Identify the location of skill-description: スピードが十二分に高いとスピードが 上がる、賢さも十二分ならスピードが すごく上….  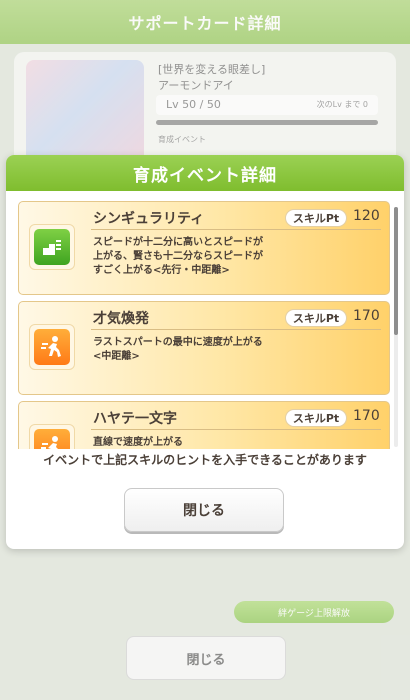
(191, 257).